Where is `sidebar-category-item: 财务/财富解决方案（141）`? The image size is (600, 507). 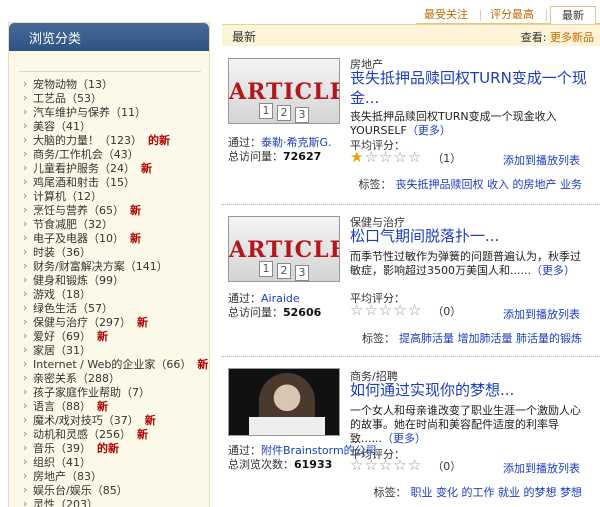
sidebar-category-item: 财务/财富解决方案（141） is located at coordinates (116, 266).